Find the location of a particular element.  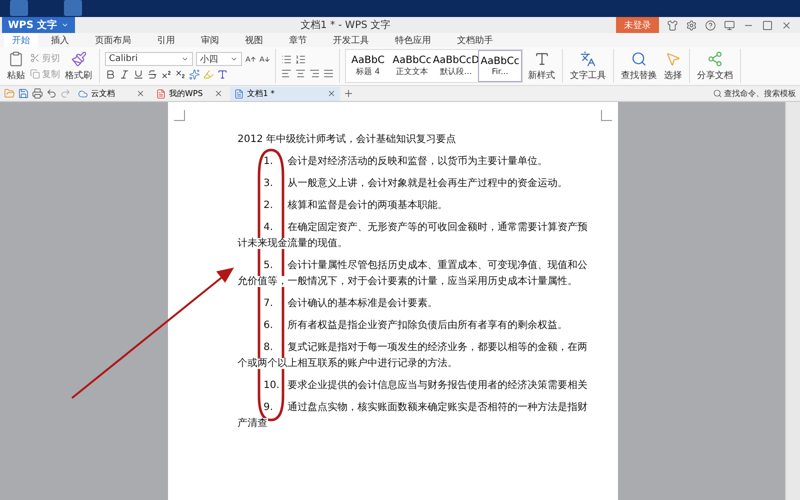

superscript-icon is located at coordinates (166, 74).